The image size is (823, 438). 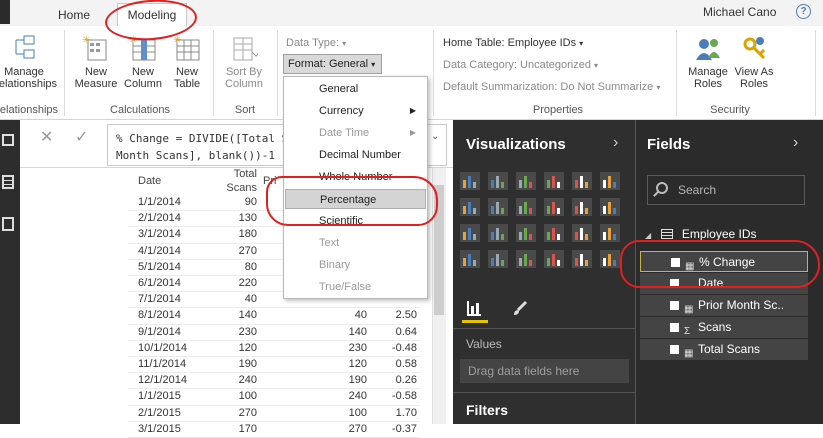 I want to click on field-item: ▦% Change, so click(x=724, y=261).